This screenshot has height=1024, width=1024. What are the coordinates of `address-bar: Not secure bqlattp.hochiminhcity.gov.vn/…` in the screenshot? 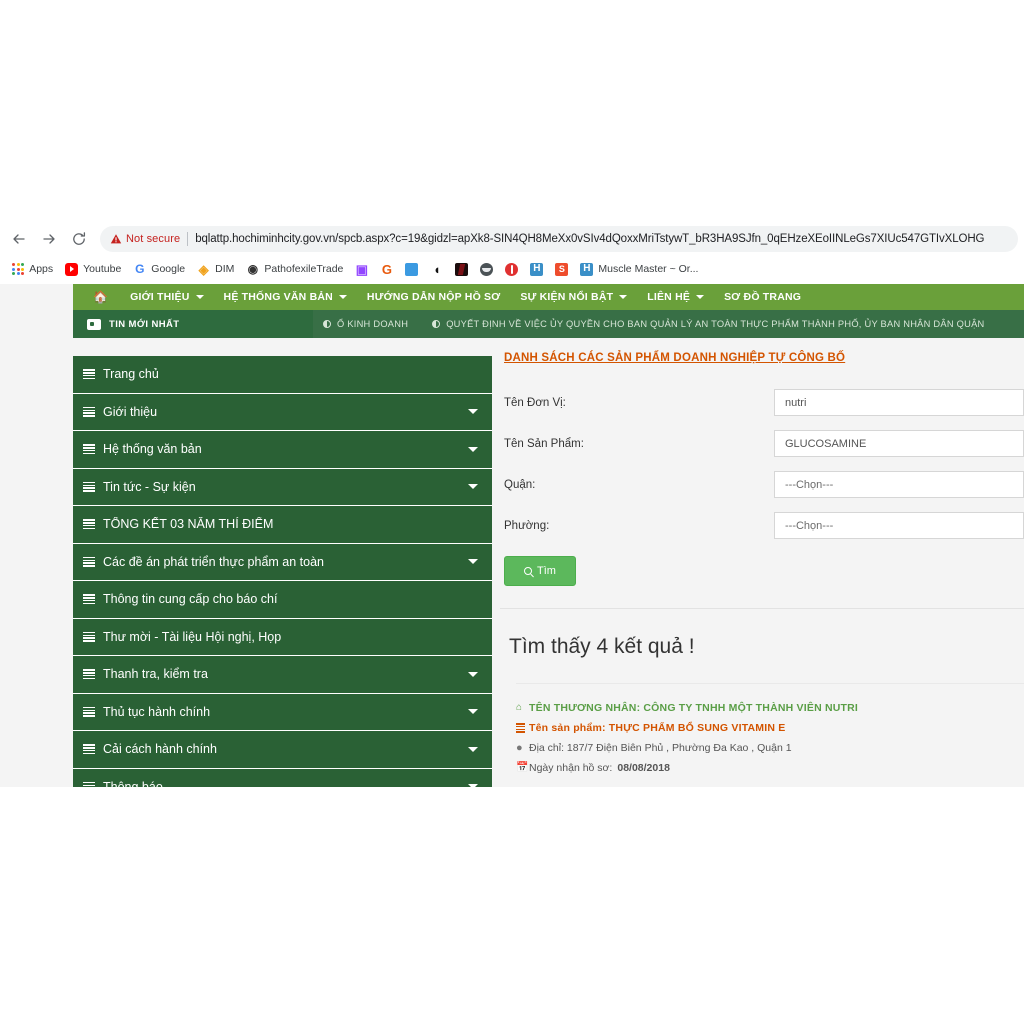 It's located at (559, 239).